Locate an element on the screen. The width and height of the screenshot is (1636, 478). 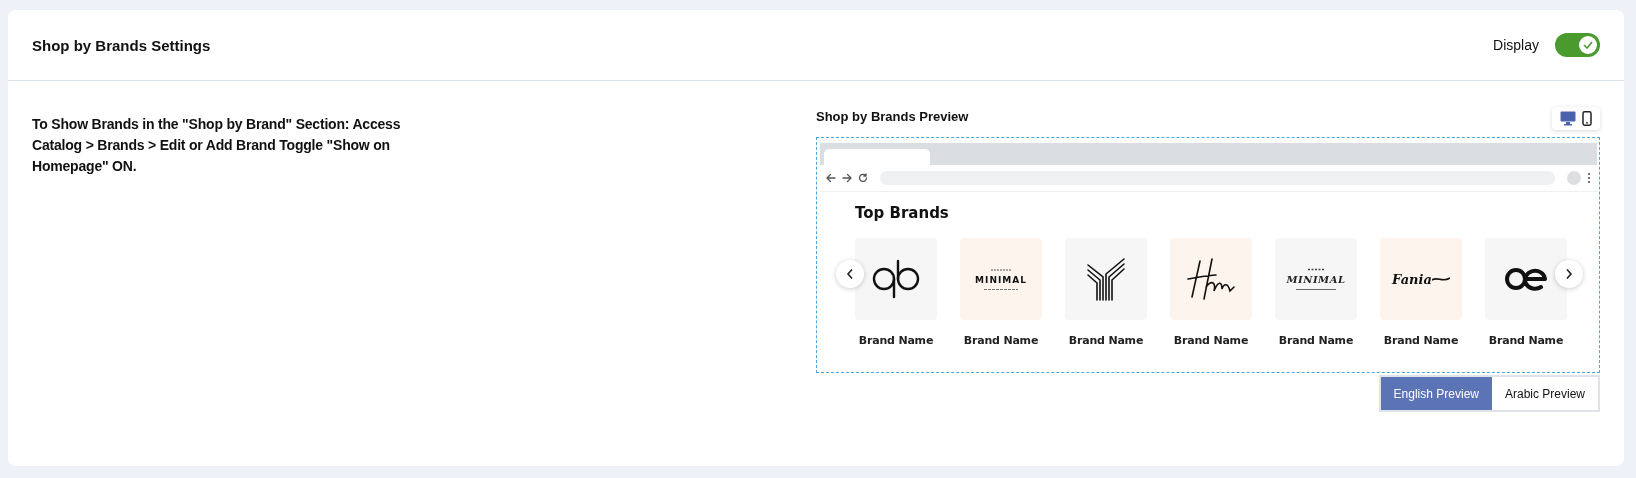
profile-avatar is located at coordinates (1574, 178).